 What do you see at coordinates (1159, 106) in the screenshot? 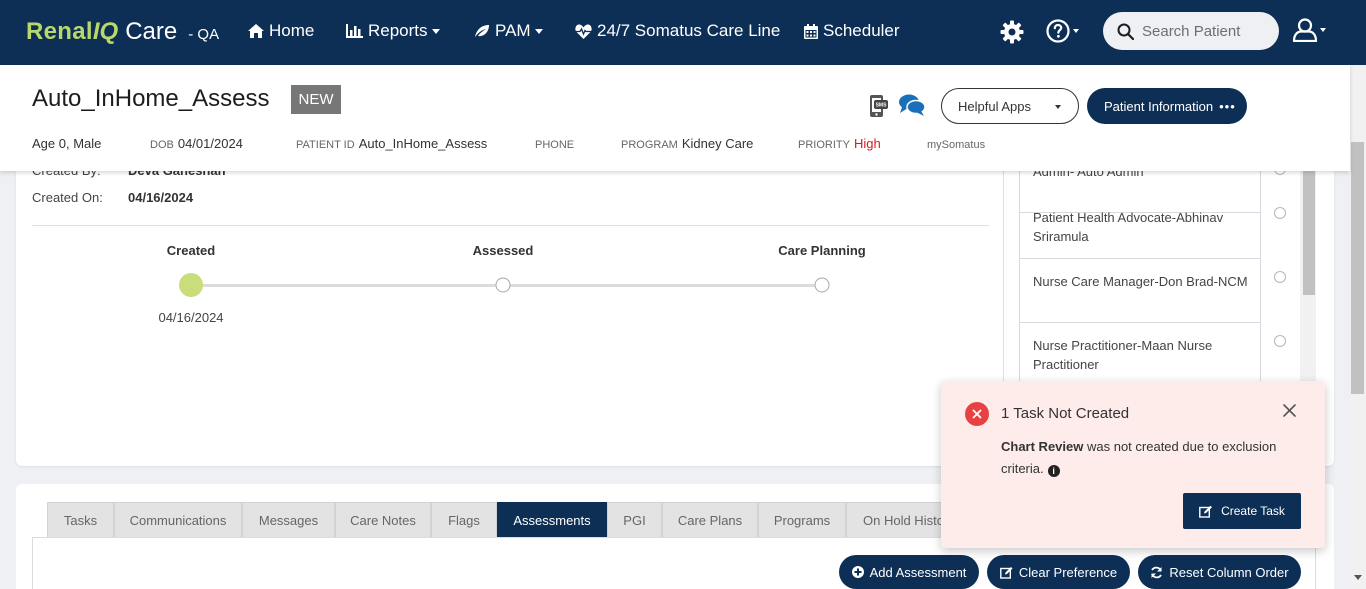
I see `patient-information-label: Patient Information` at bounding box center [1159, 106].